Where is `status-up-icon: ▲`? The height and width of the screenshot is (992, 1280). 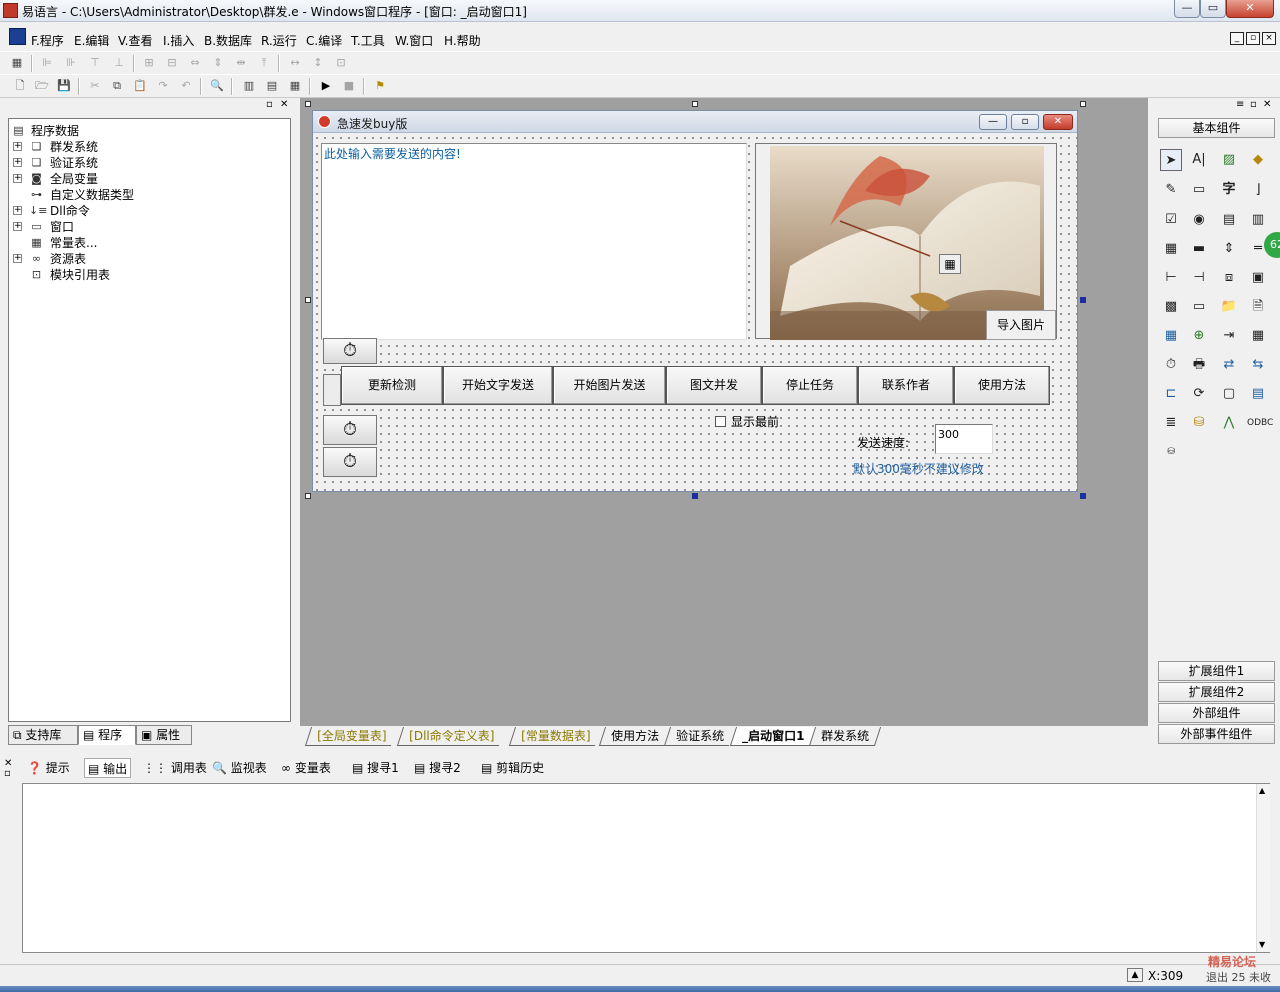
status-up-icon: ▲ is located at coordinates (1135, 975).